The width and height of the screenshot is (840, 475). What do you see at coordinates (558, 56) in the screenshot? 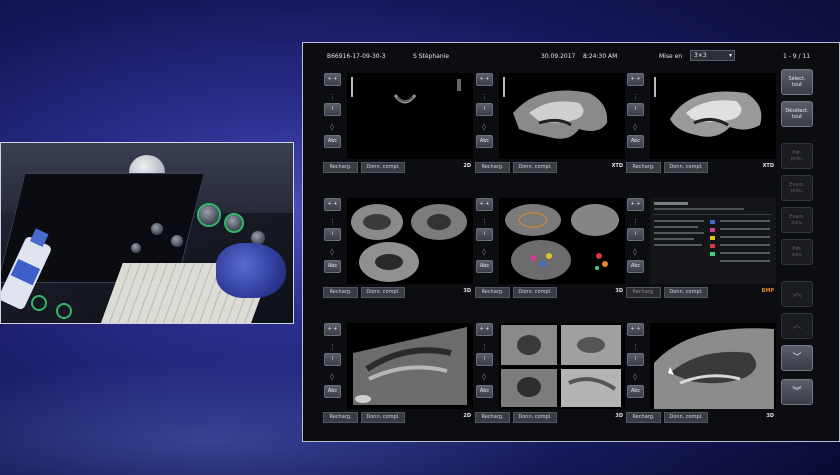
I see `exam-date: 30.09.2017` at bounding box center [558, 56].